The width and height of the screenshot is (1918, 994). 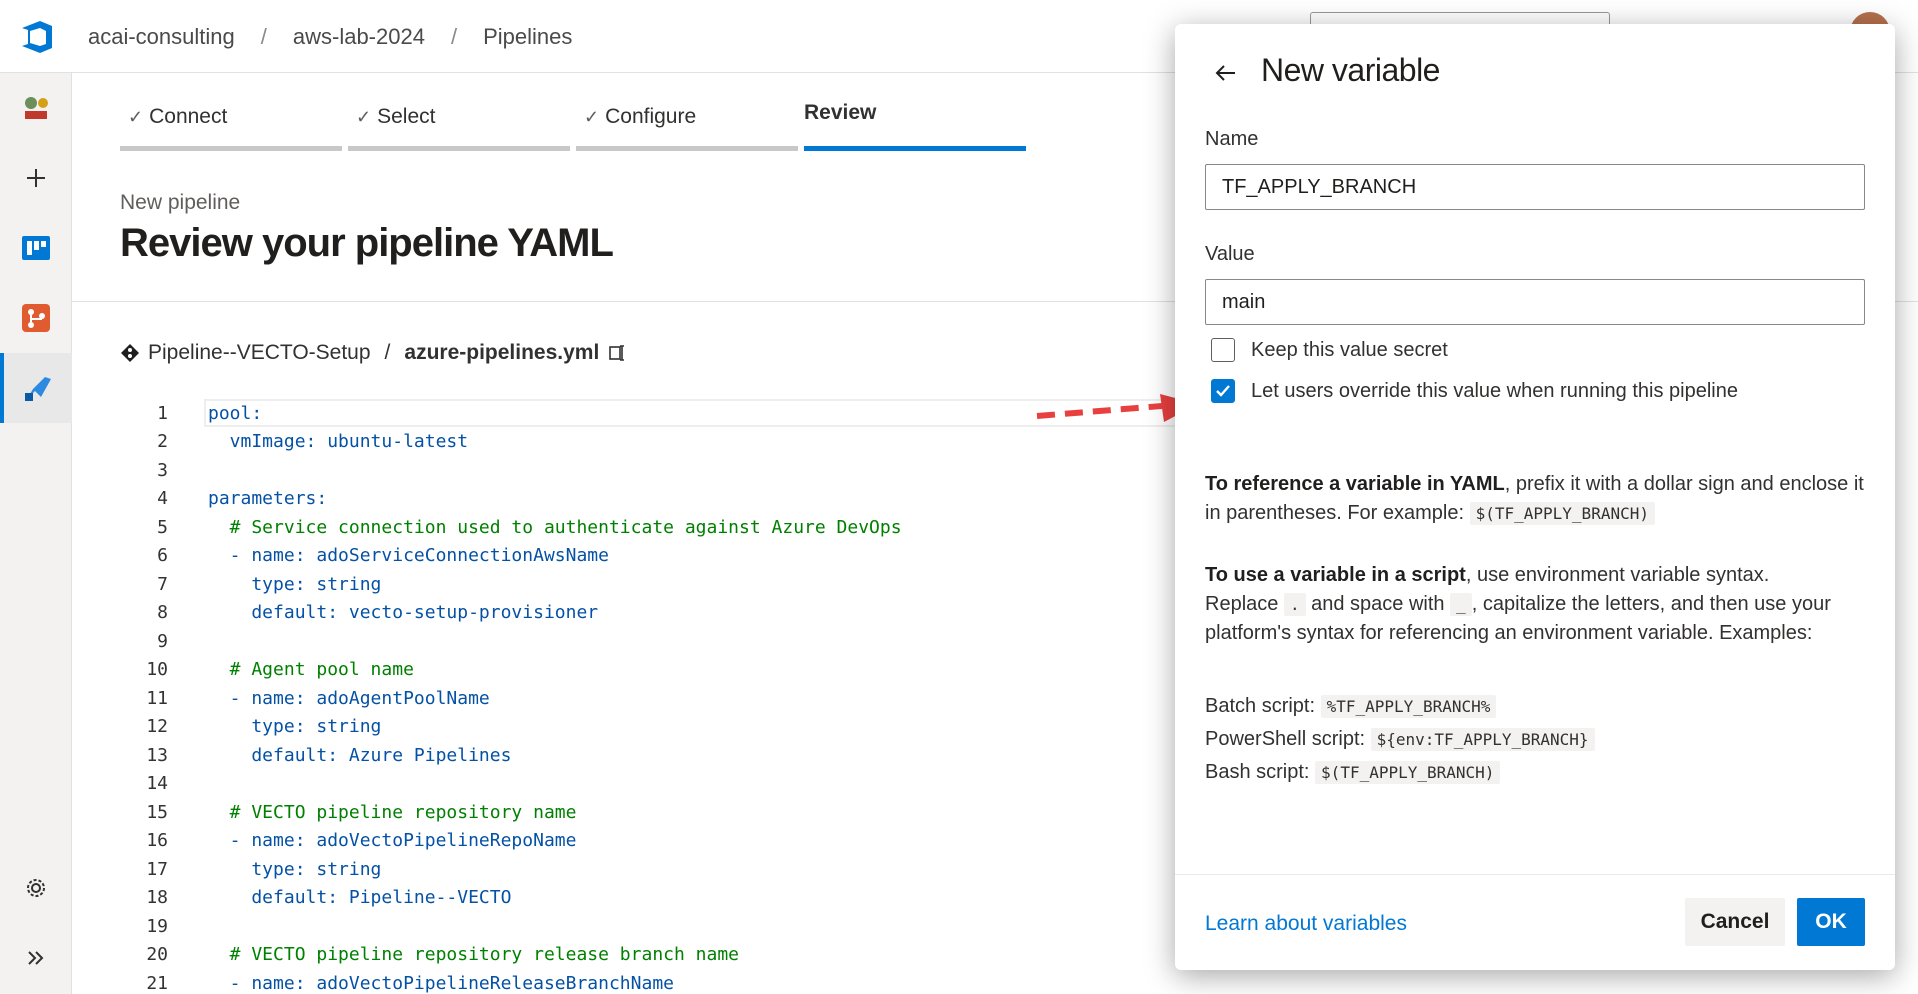 What do you see at coordinates (36, 178) in the screenshot?
I see `add-icon` at bounding box center [36, 178].